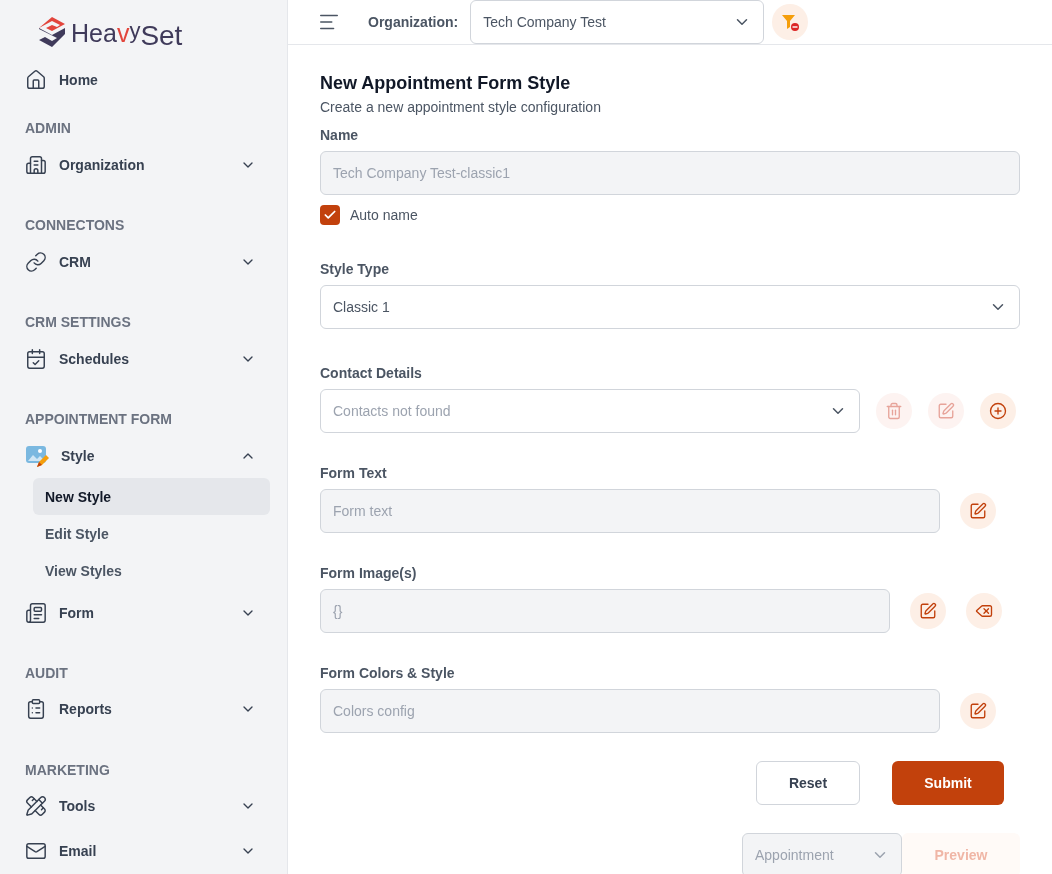 The width and height of the screenshot is (1052, 874). What do you see at coordinates (371, 373) in the screenshot?
I see `field-label: Contact Details` at bounding box center [371, 373].